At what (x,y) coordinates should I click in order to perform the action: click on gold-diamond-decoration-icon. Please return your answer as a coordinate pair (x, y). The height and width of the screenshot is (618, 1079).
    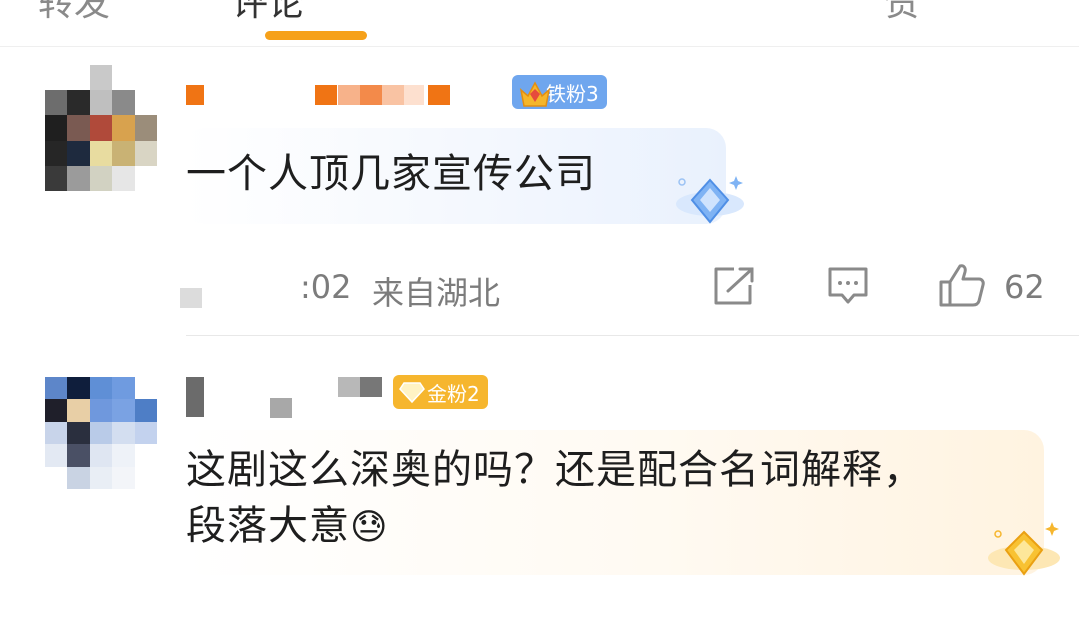
    Looking at the image, I should click on (1025, 553).